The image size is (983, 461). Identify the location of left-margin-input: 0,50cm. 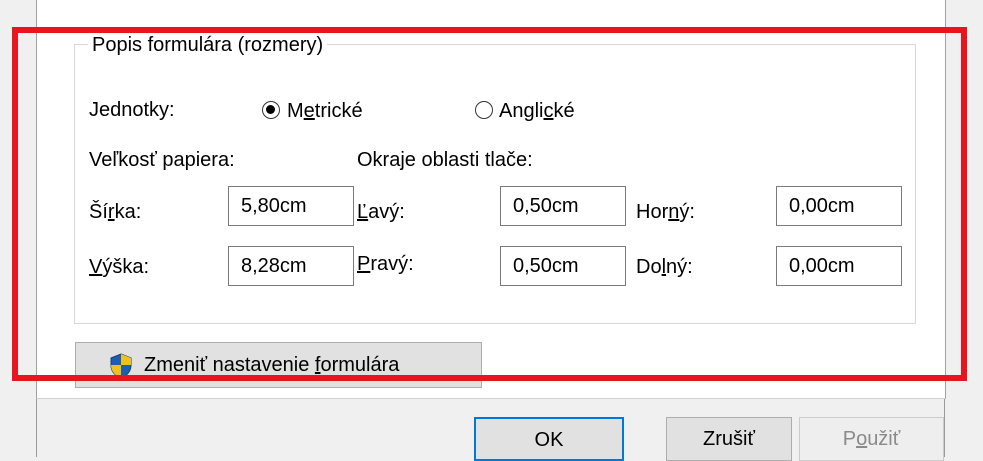
(563, 206).